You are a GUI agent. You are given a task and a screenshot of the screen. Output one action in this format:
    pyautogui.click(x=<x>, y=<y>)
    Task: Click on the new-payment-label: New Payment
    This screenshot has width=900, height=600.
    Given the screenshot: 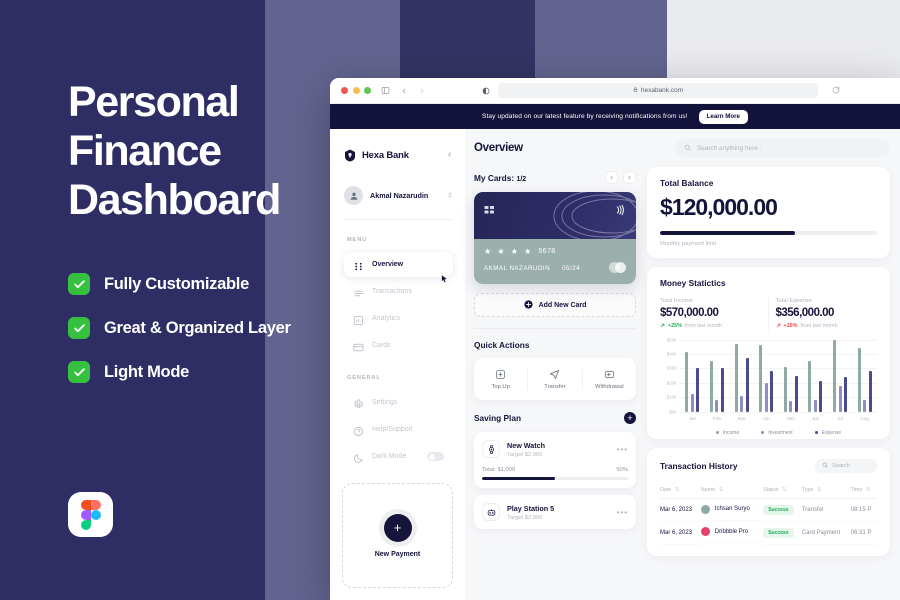 What is the action you would take?
    pyautogui.click(x=397, y=554)
    